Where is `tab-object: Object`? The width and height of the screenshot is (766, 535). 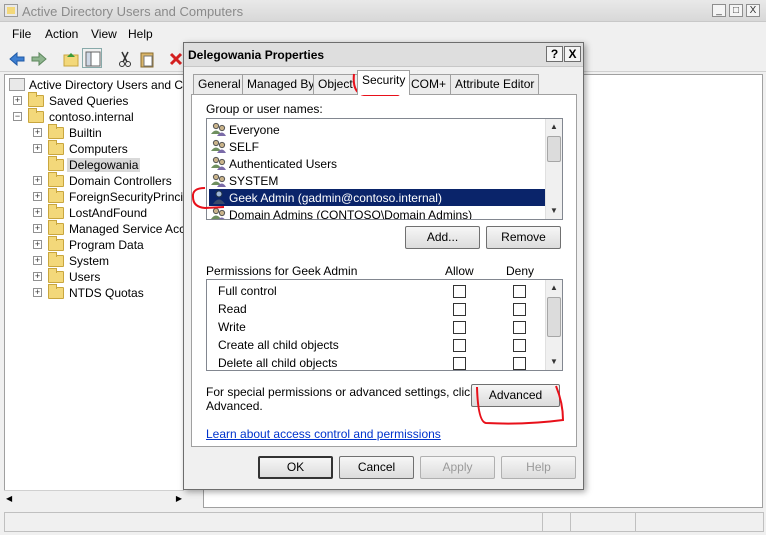 tab-object: Object is located at coordinates (335, 84).